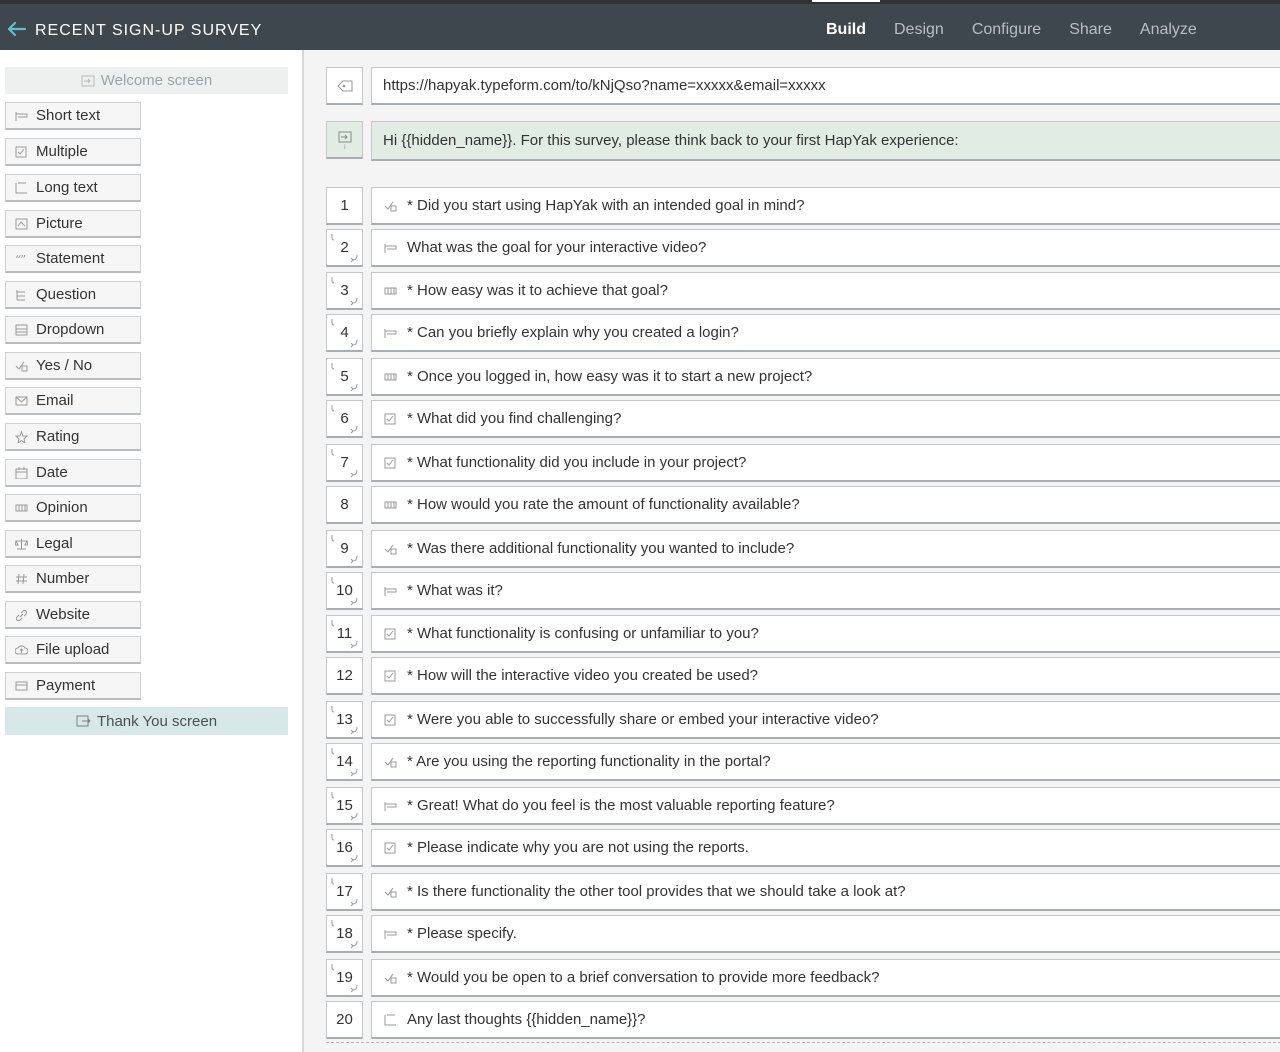 This screenshot has height=1052, width=1280. What do you see at coordinates (73, 295) in the screenshot?
I see `question-type-question: Question` at bounding box center [73, 295].